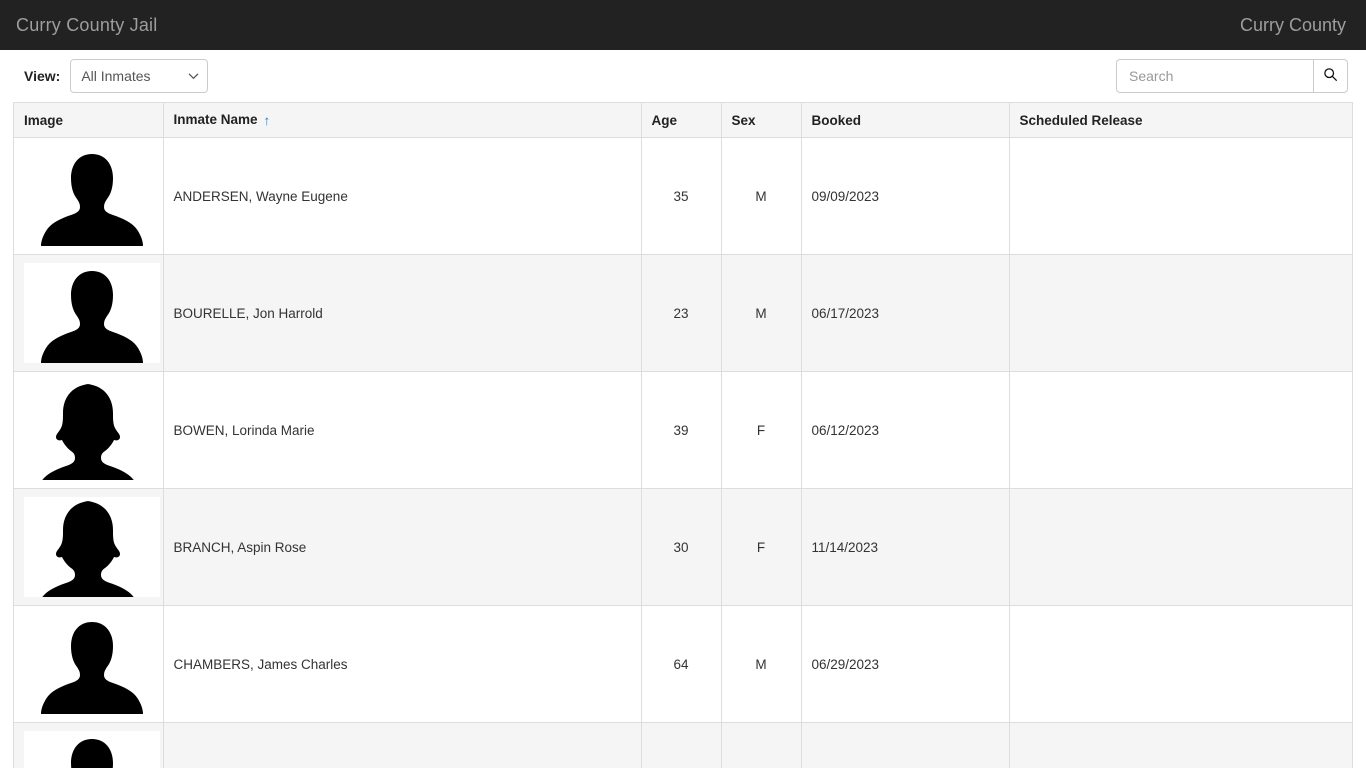 The image size is (1366, 768). What do you see at coordinates (905, 745) in the screenshot?
I see `cell-booked: 10/15/2023` at bounding box center [905, 745].